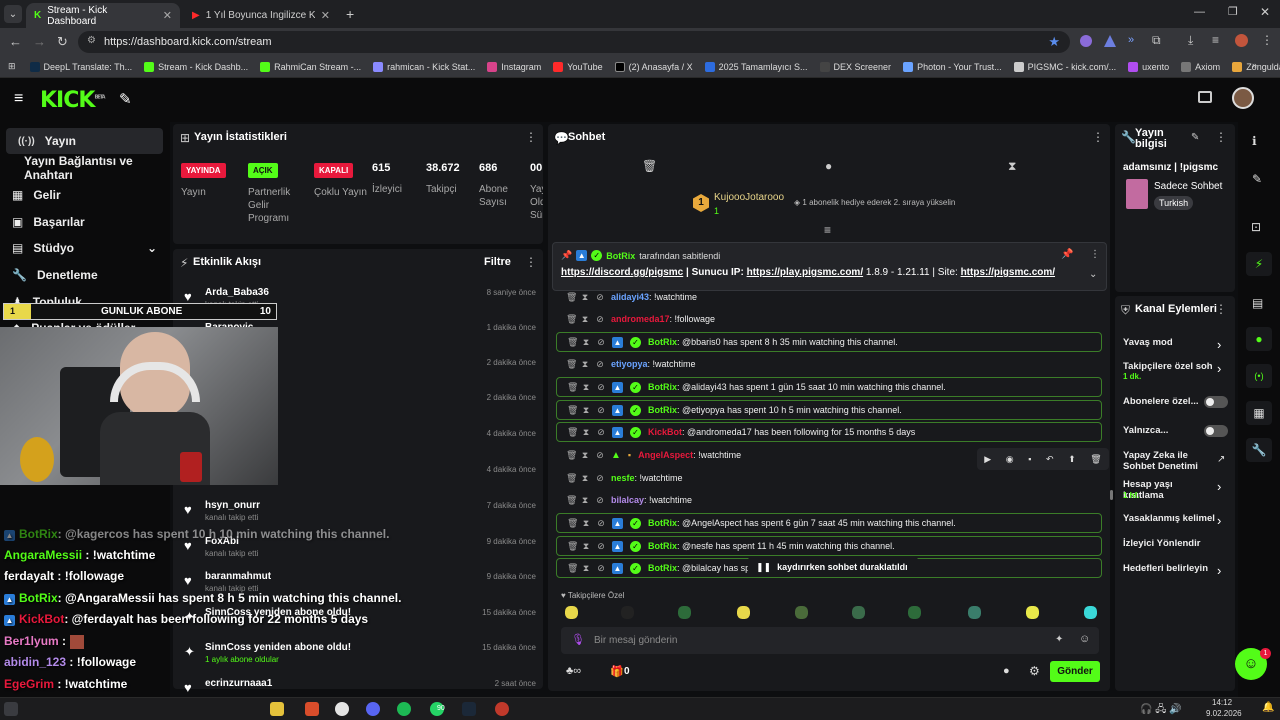  Describe the element at coordinates (261, 15) in the screenshot. I see `tab-youtube: ▶ 1 Yıl Boyunca İngilizce Konuşma ✕` at that location.